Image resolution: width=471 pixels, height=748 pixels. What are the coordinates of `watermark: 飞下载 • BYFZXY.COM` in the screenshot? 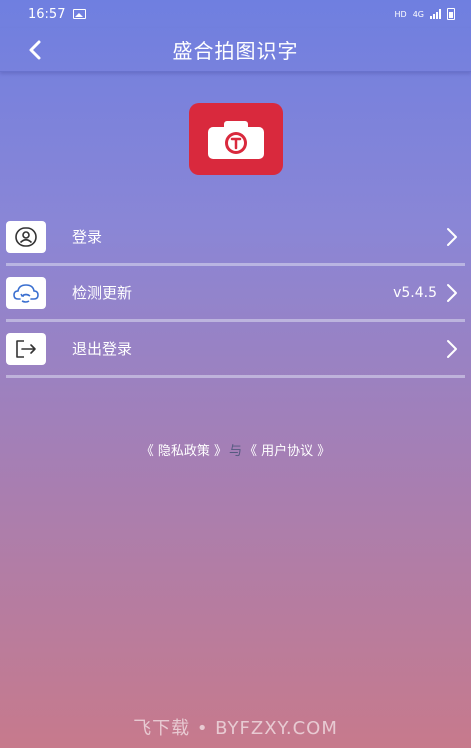 It's located at (235, 728).